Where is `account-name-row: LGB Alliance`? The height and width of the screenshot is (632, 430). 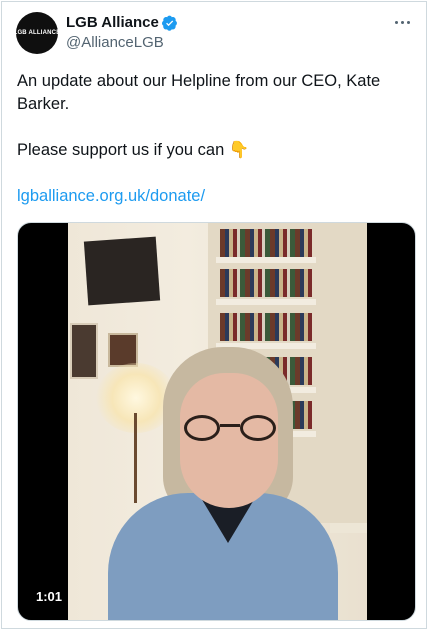 account-name-row: LGB Alliance is located at coordinates (122, 22).